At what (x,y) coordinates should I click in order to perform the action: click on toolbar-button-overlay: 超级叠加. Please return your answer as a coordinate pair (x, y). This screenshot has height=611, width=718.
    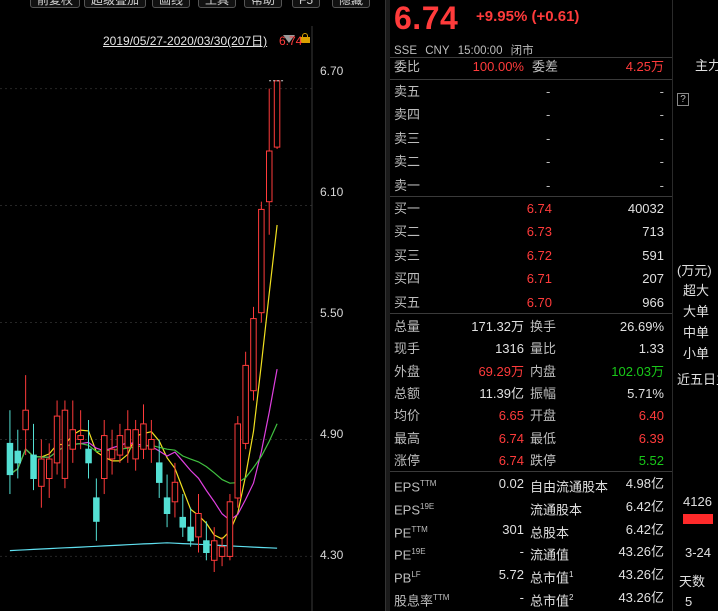
    Looking at the image, I should click on (115, 4).